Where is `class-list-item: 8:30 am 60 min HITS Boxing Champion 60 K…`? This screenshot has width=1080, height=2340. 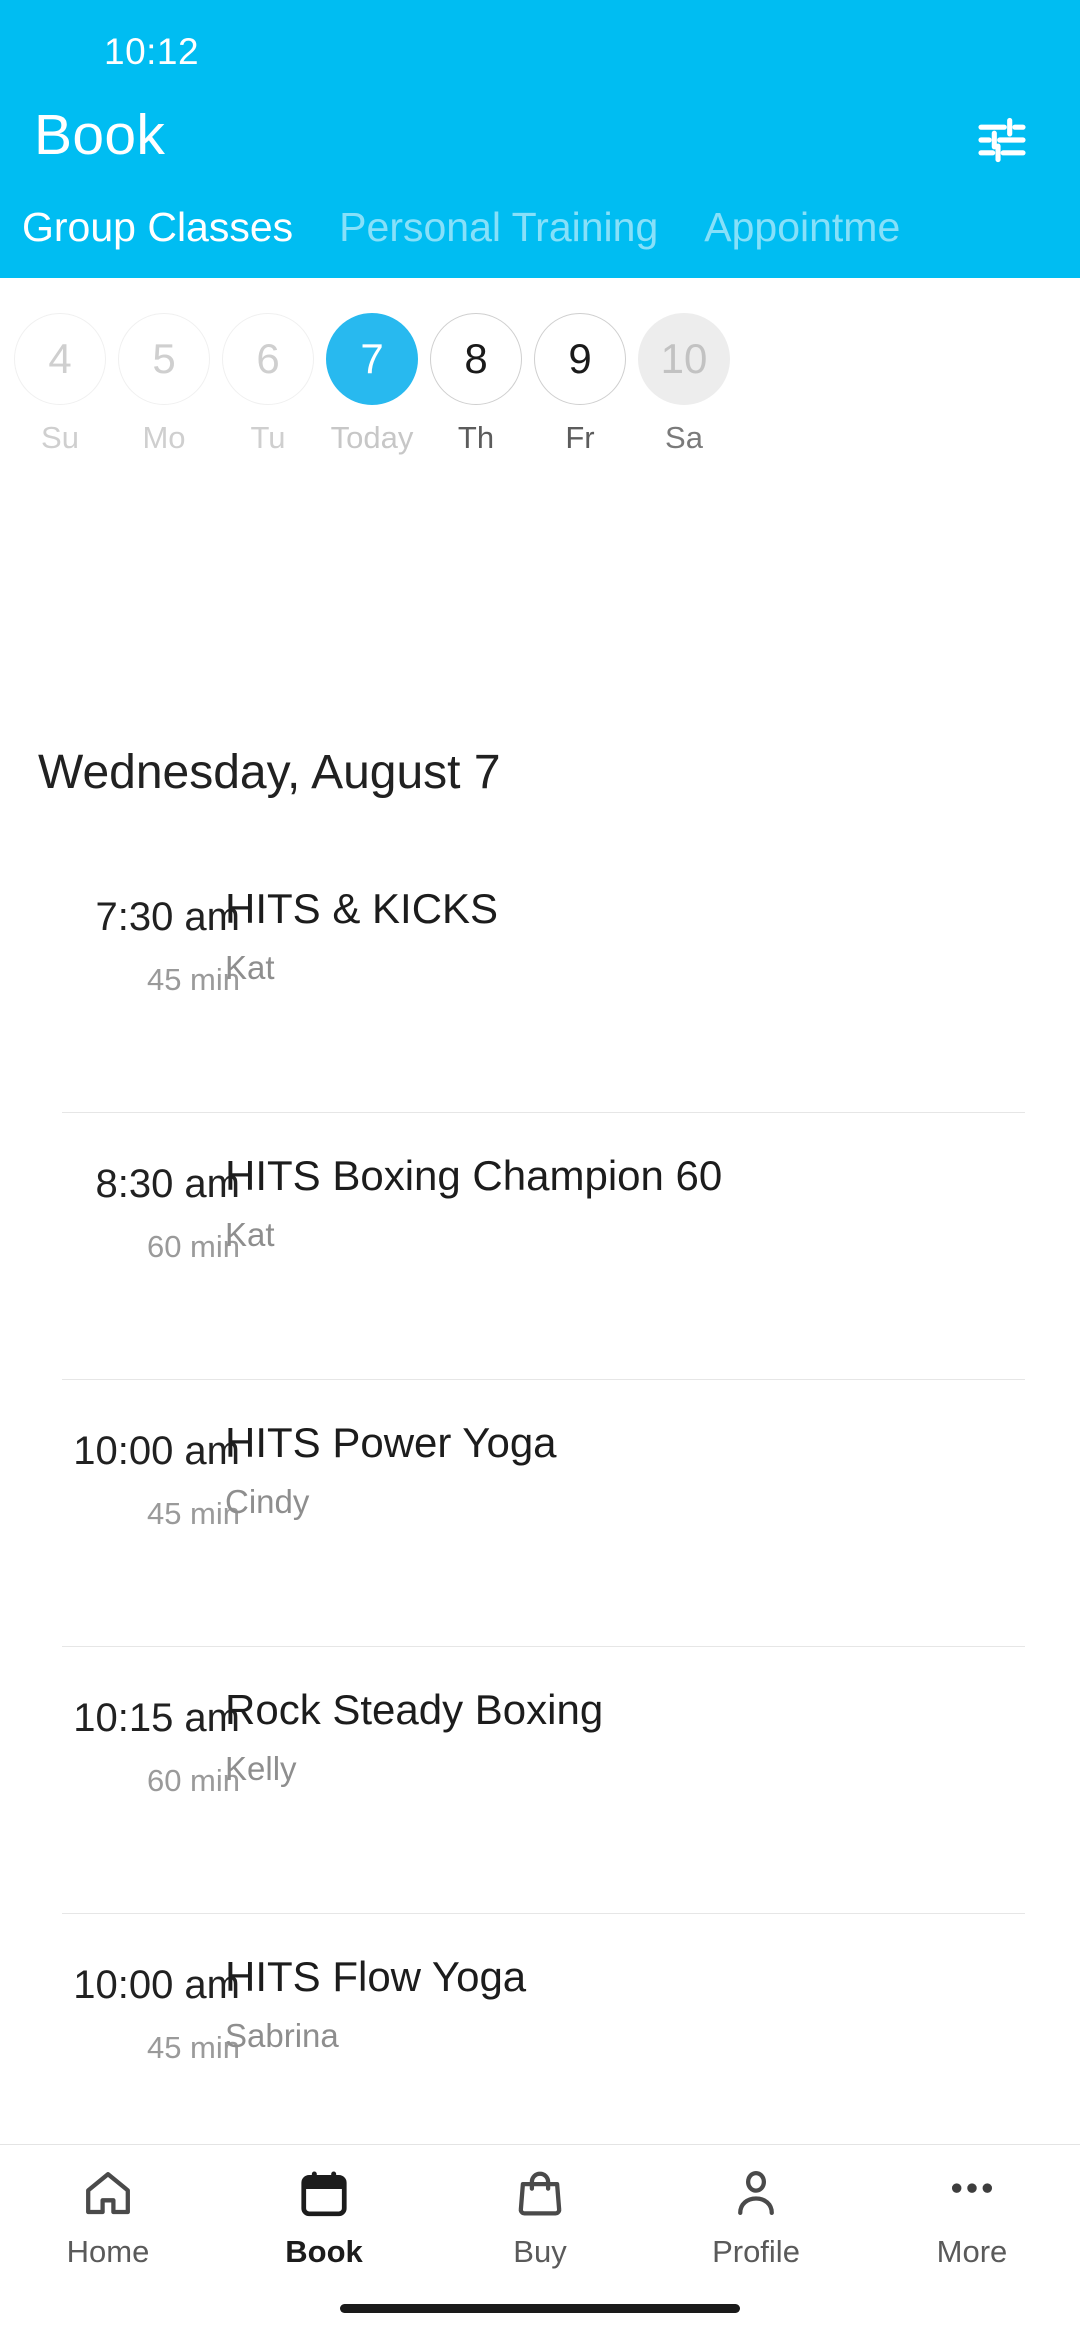
class-list-item: 8:30 am 60 min HITS Boxing Champion 60 K… is located at coordinates (540, 1245).